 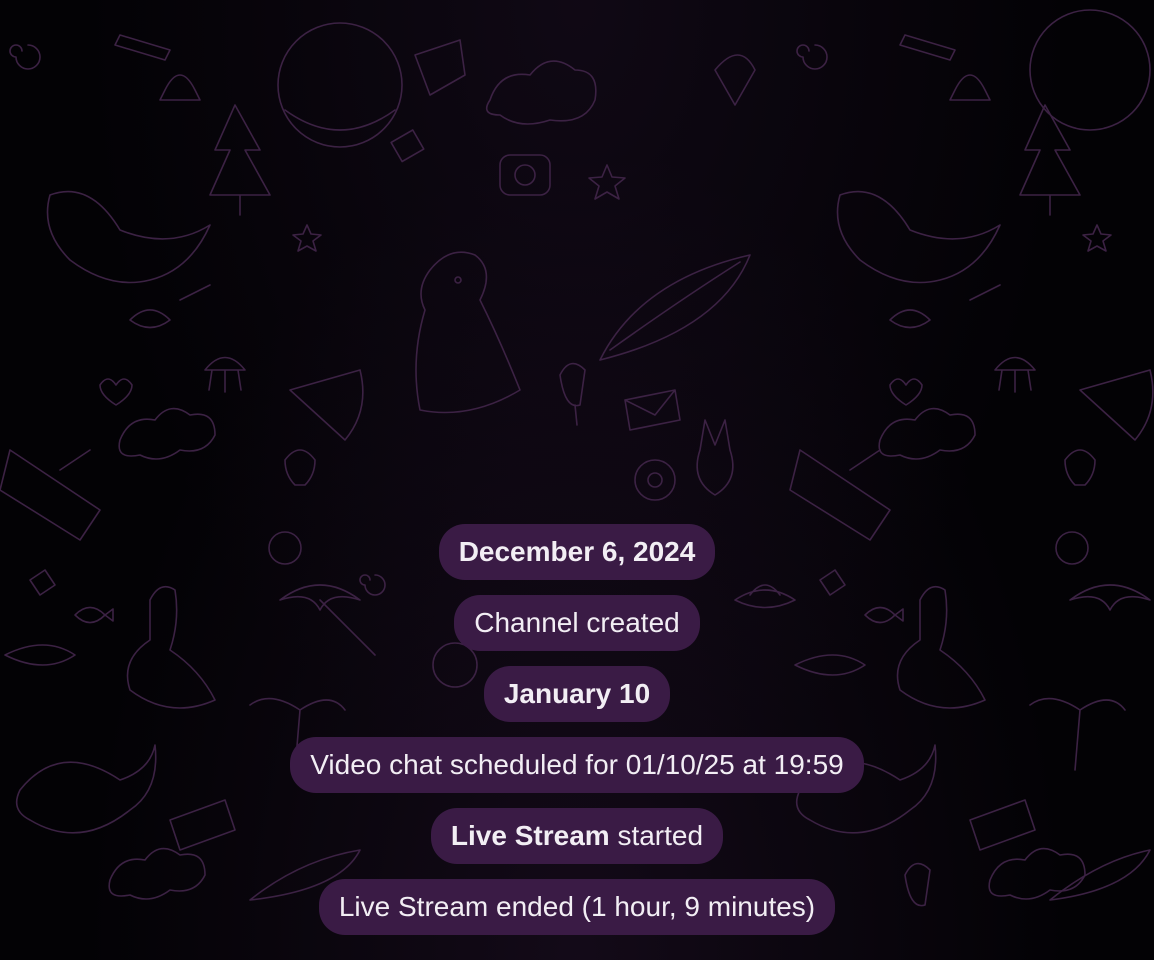 What do you see at coordinates (715, 457) in the screenshot?
I see `rabbit-doodle` at bounding box center [715, 457].